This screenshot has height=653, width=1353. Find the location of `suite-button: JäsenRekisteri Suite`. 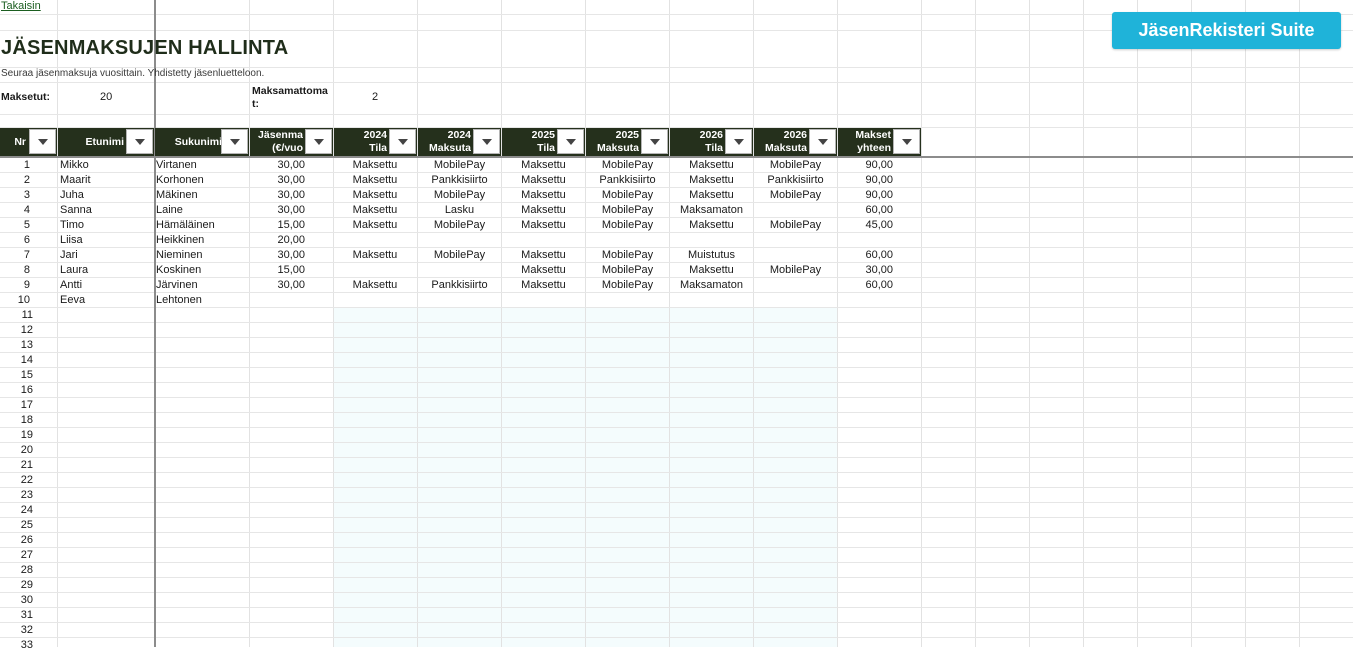

suite-button: JäsenRekisteri Suite is located at coordinates (1226, 30).